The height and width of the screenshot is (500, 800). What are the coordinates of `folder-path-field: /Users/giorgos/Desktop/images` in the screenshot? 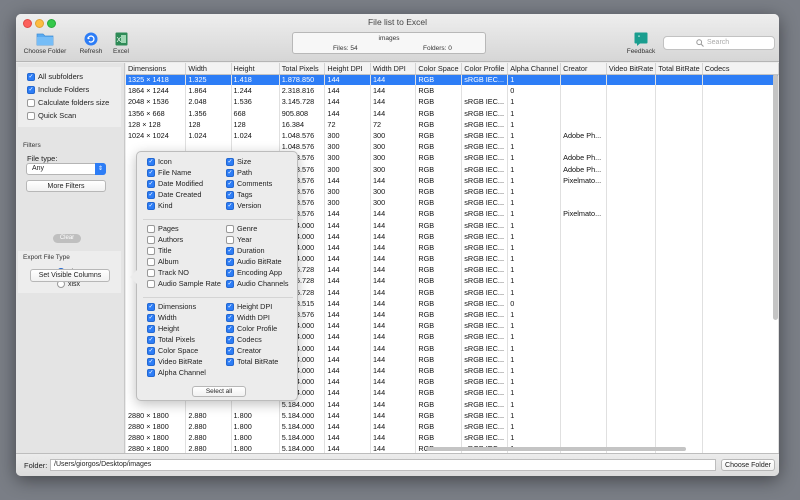 It's located at (383, 465).